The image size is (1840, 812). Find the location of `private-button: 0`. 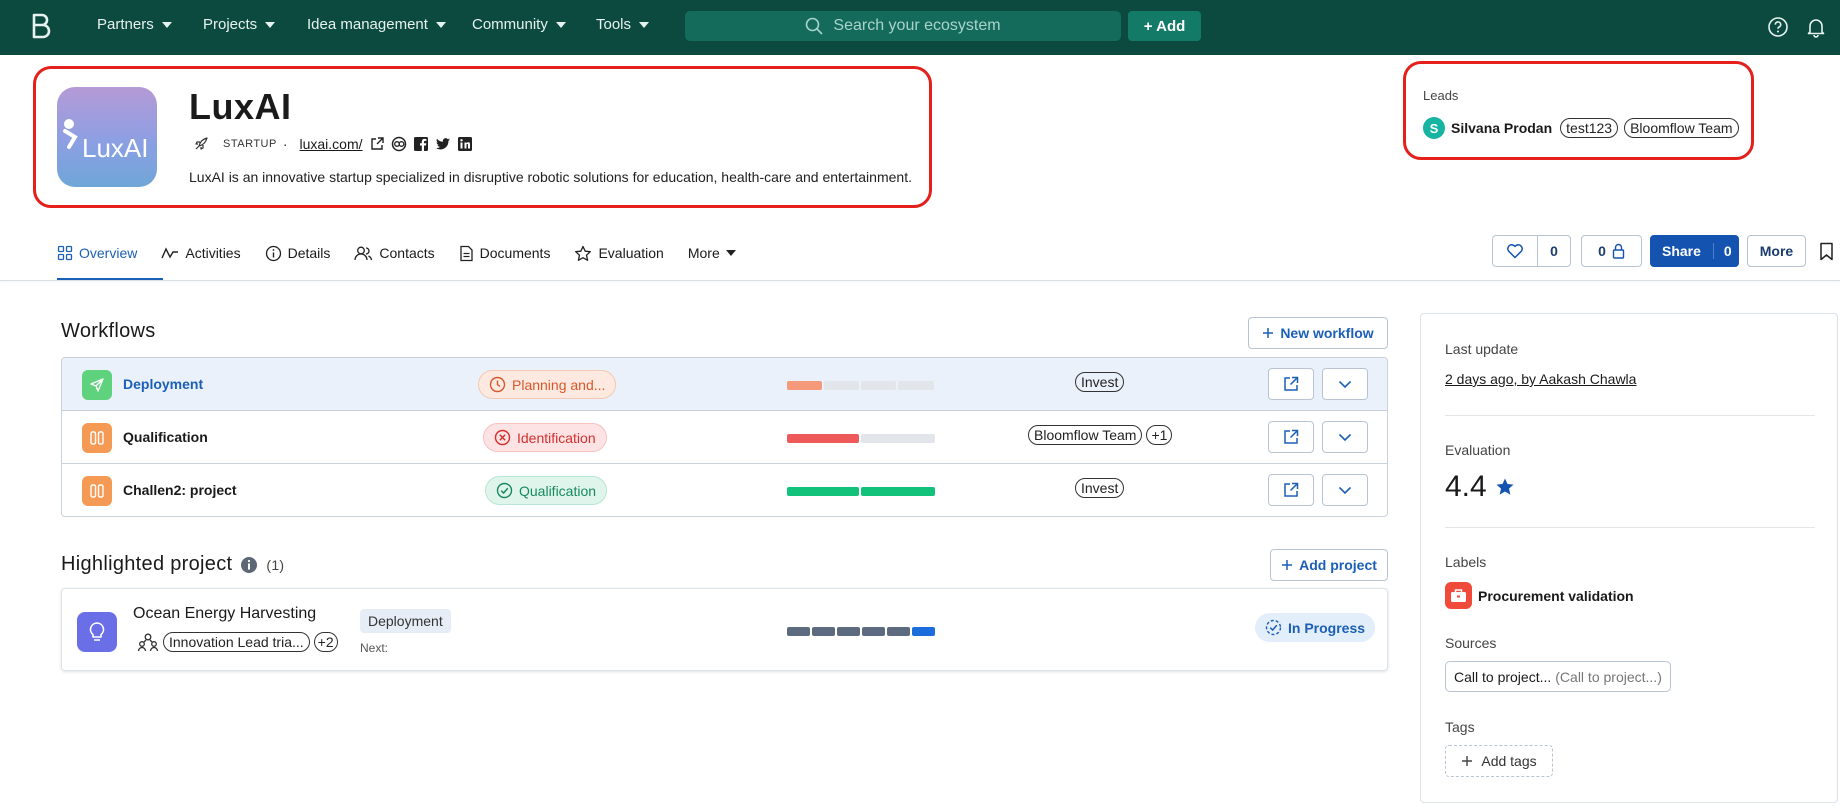

private-button: 0 is located at coordinates (1611, 251).